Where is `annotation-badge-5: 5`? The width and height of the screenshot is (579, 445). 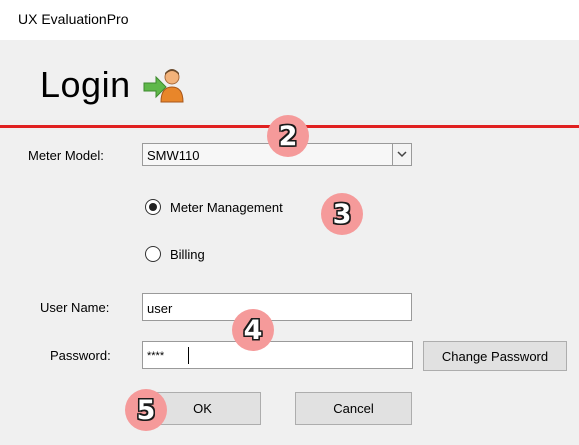 annotation-badge-5: 5 is located at coordinates (146, 410).